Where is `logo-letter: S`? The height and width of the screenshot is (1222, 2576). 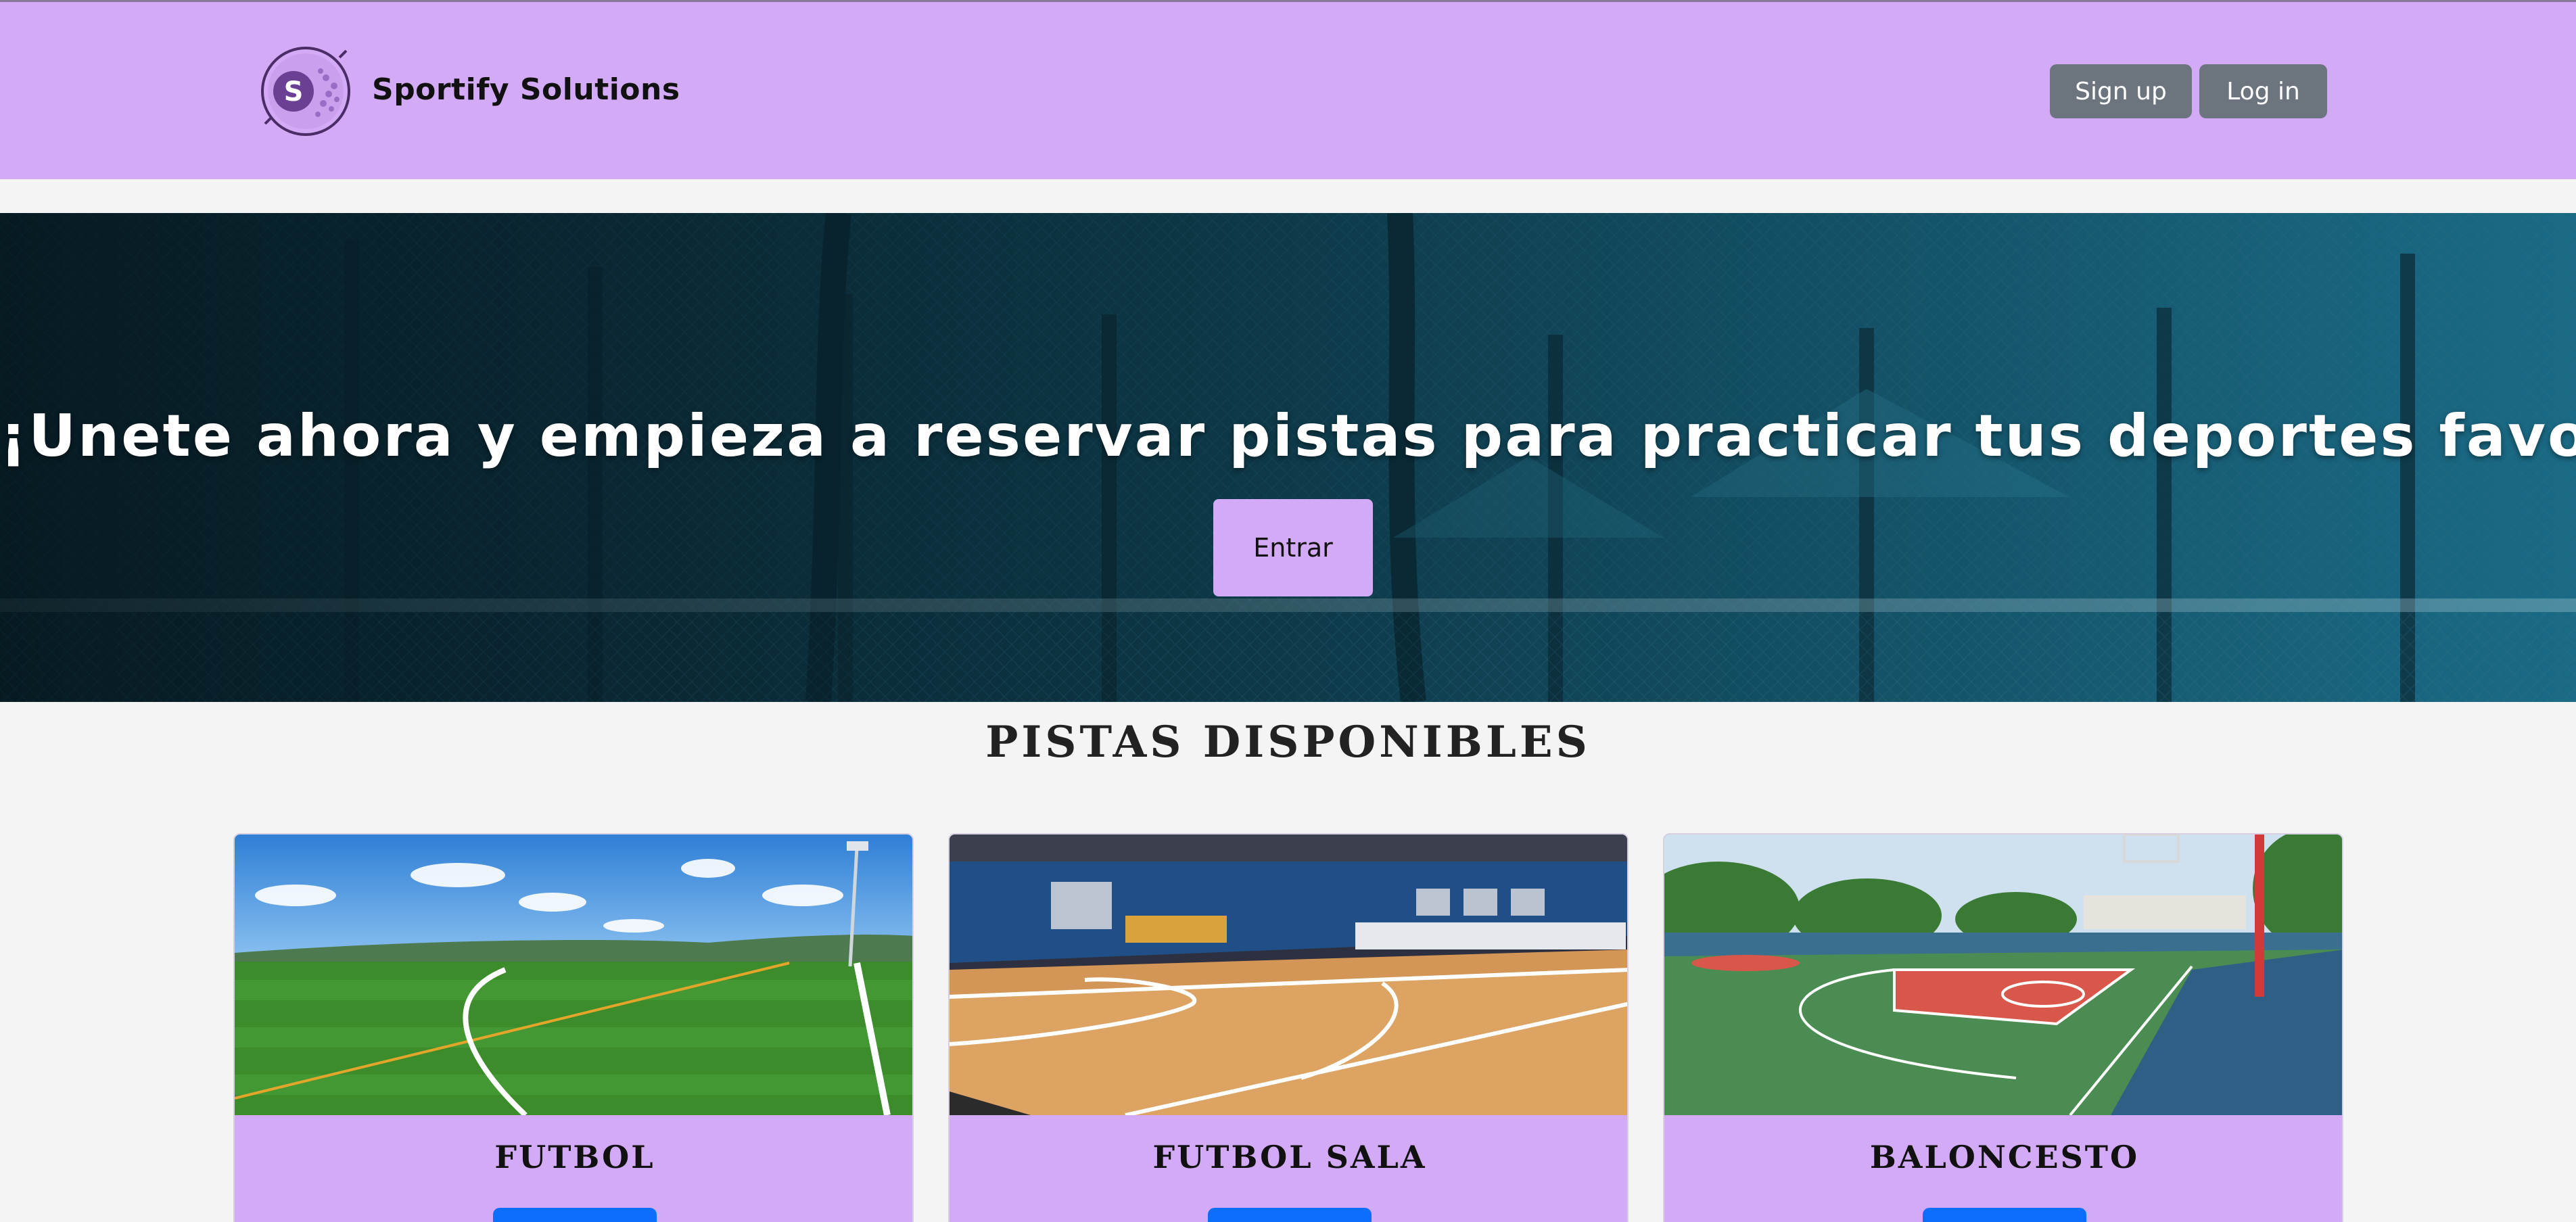
logo-letter: S is located at coordinates (294, 92).